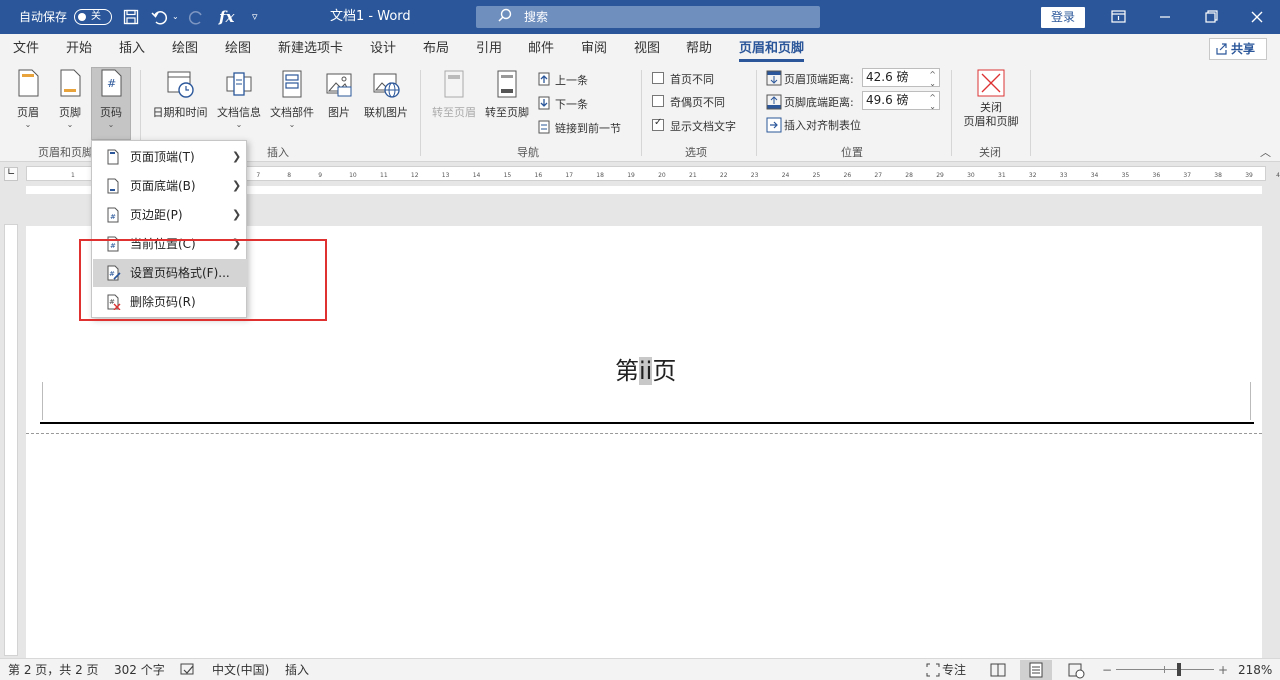 Image resolution: width=1280 pixels, height=680 pixels. What do you see at coordinates (932, 106) in the screenshot?
I see `spin-down-icon: ⌄` at bounding box center [932, 106].